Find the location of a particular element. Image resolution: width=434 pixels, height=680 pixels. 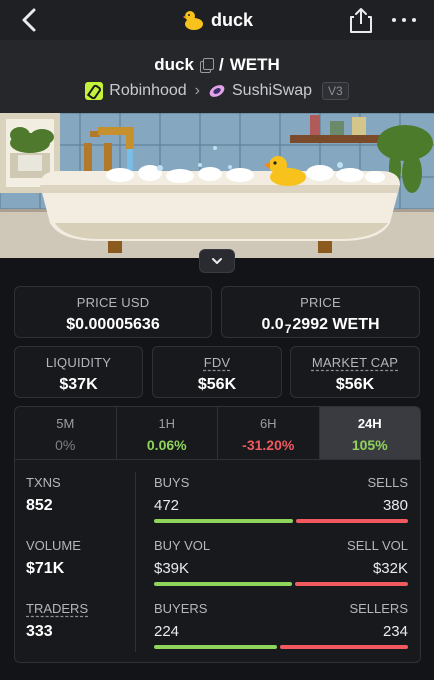

chevron-down-icon is located at coordinates (217, 261).